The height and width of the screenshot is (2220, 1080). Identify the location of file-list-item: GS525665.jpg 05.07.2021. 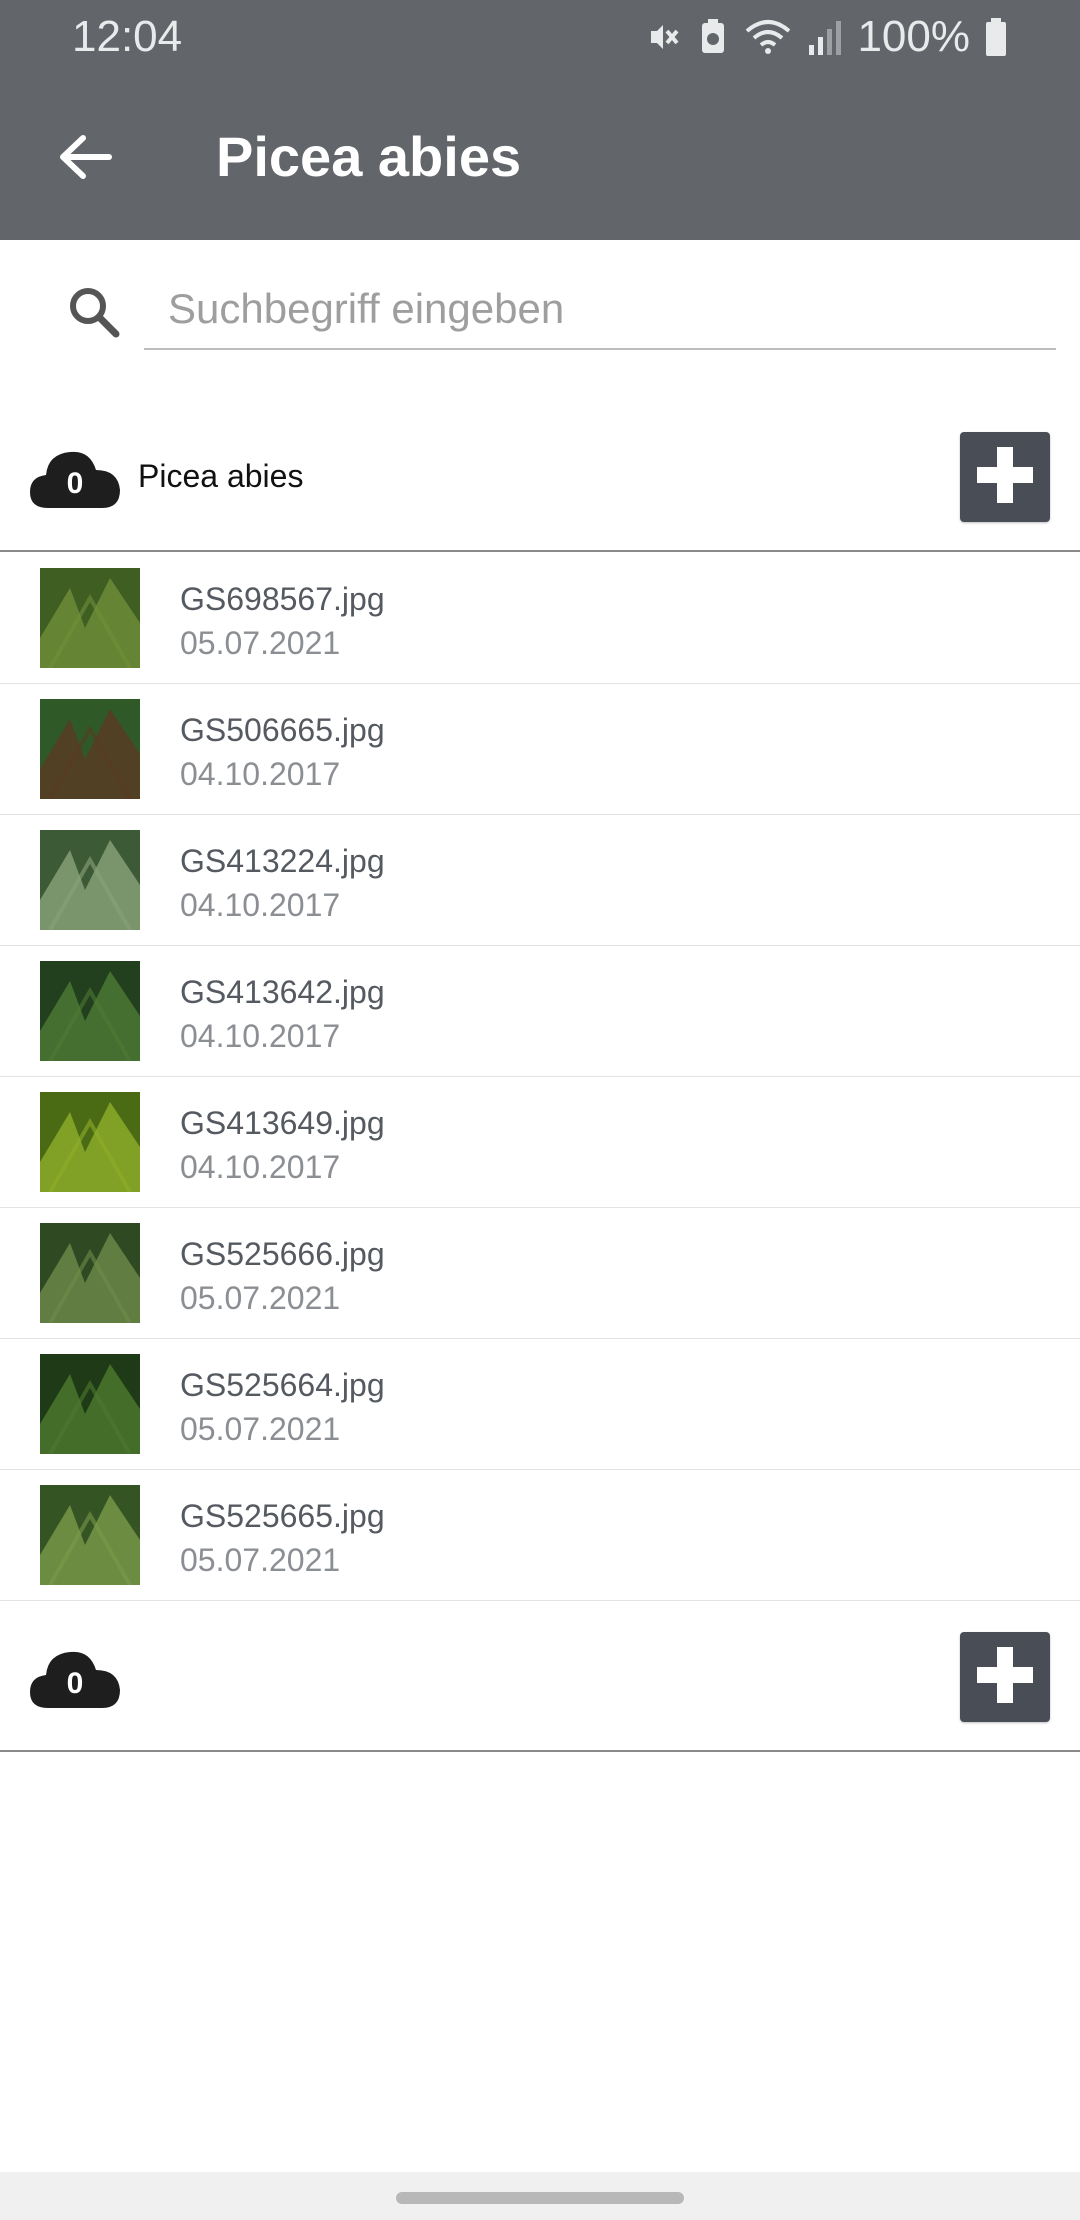
(540, 1535).